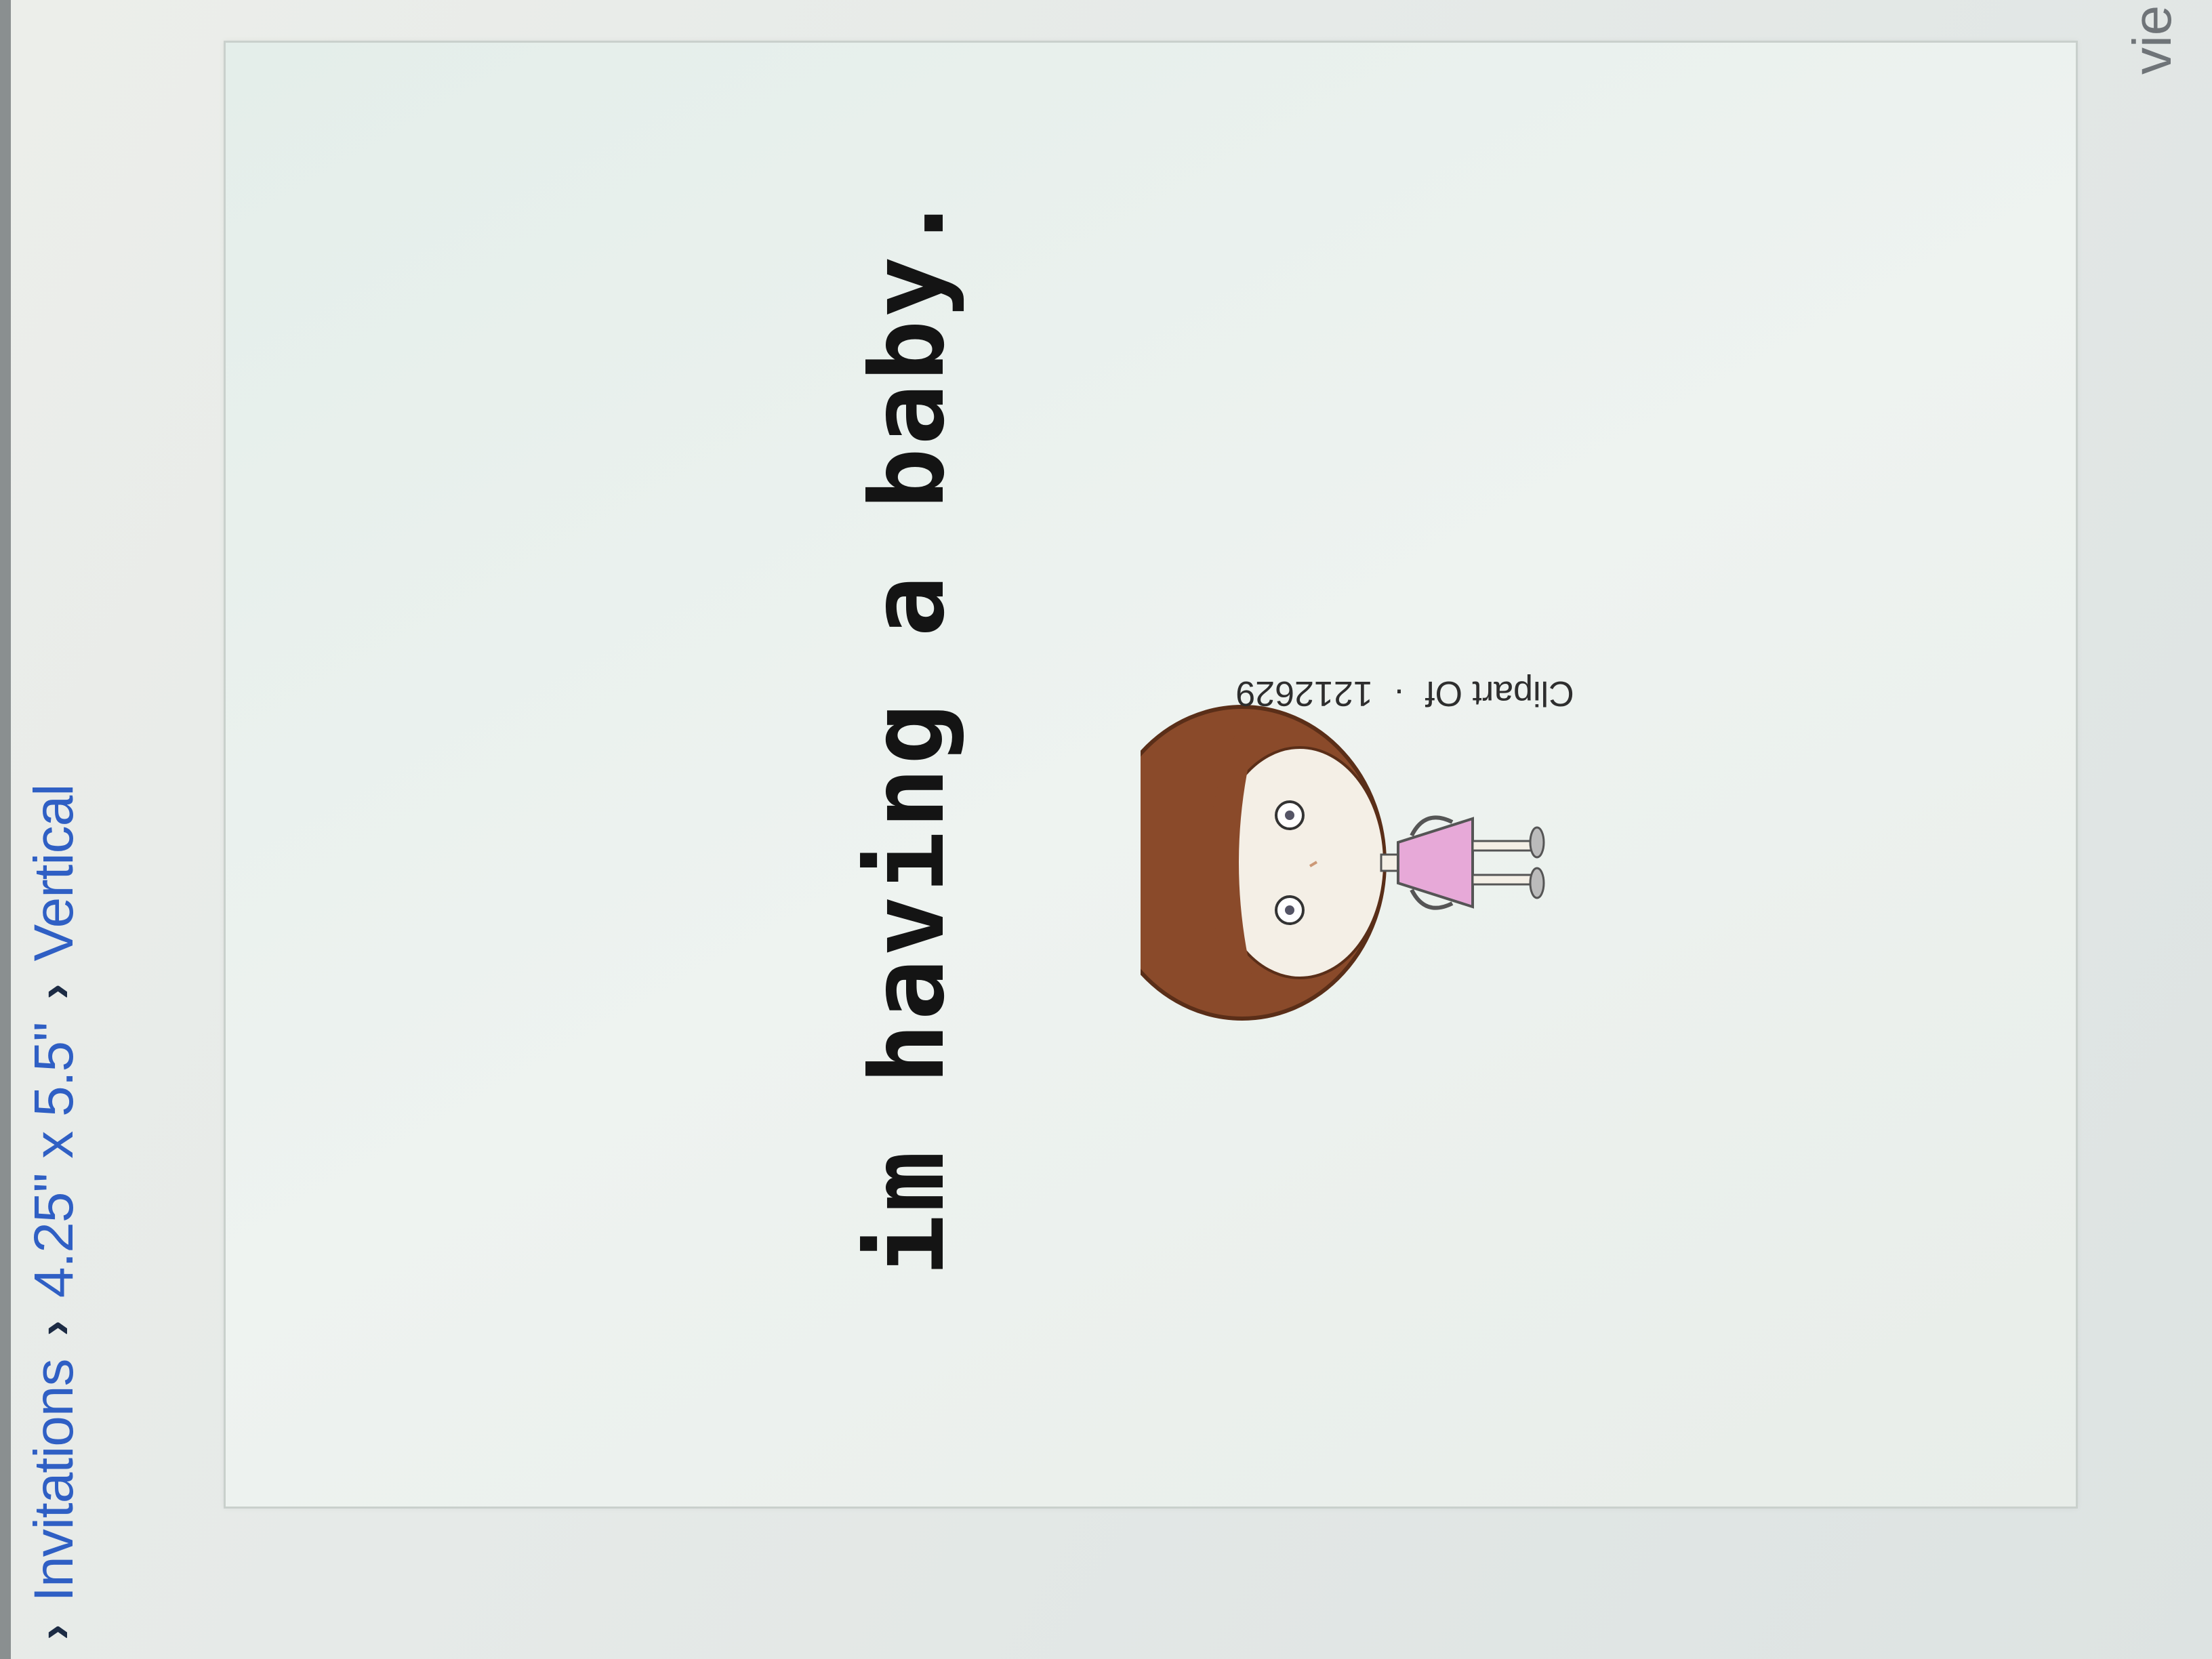  Describe the element at coordinates (1500, 693) in the screenshot. I see `credit-source: Clipart Of` at that location.